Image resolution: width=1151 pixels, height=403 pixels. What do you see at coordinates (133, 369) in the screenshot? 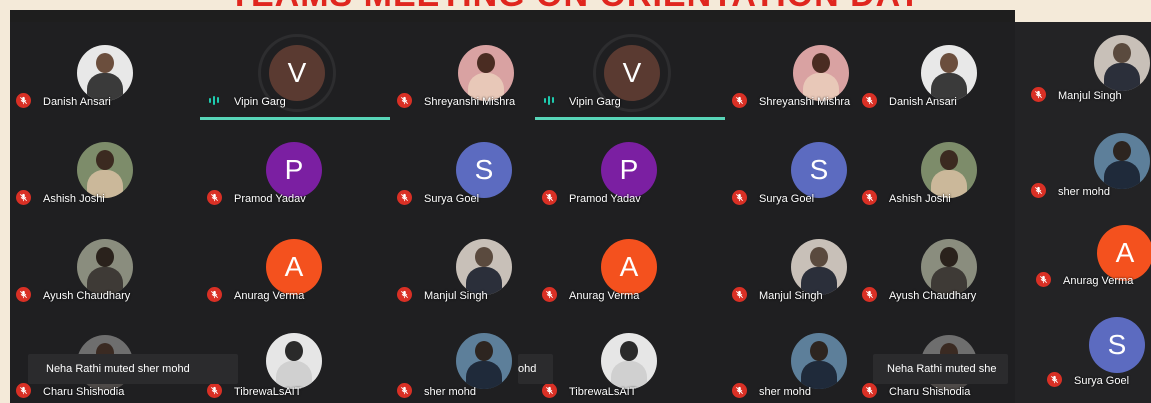
I see `mute-notification-toast: Neha Rathi muted sher mohd` at bounding box center [133, 369].